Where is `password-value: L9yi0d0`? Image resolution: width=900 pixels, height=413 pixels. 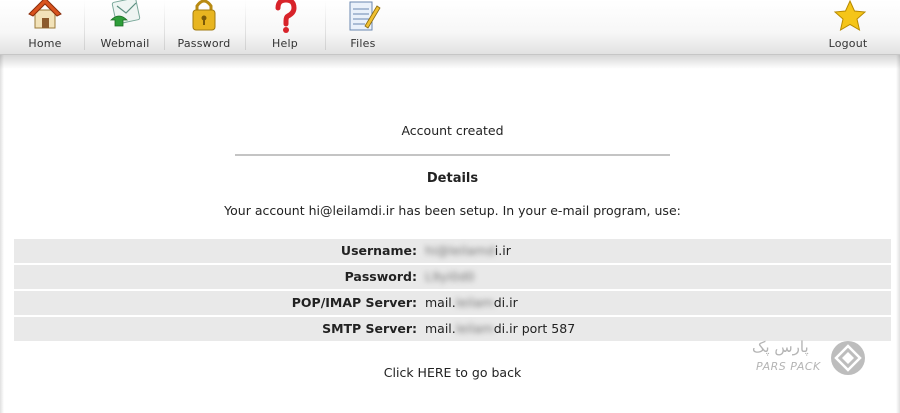
password-value: L9yi0d0 is located at coordinates (450, 277).